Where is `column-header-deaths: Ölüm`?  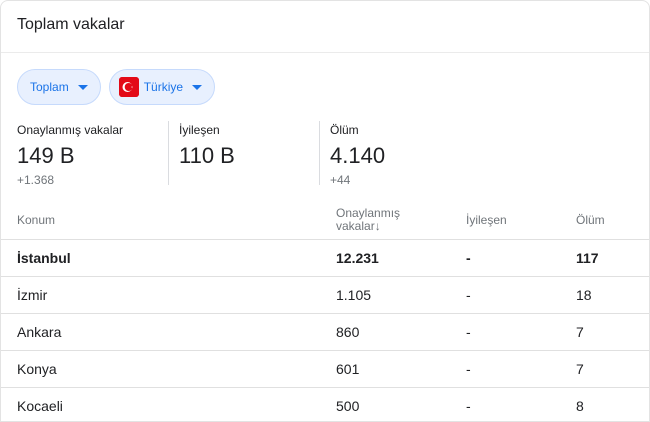 column-header-deaths: Ölüm is located at coordinates (612, 220).